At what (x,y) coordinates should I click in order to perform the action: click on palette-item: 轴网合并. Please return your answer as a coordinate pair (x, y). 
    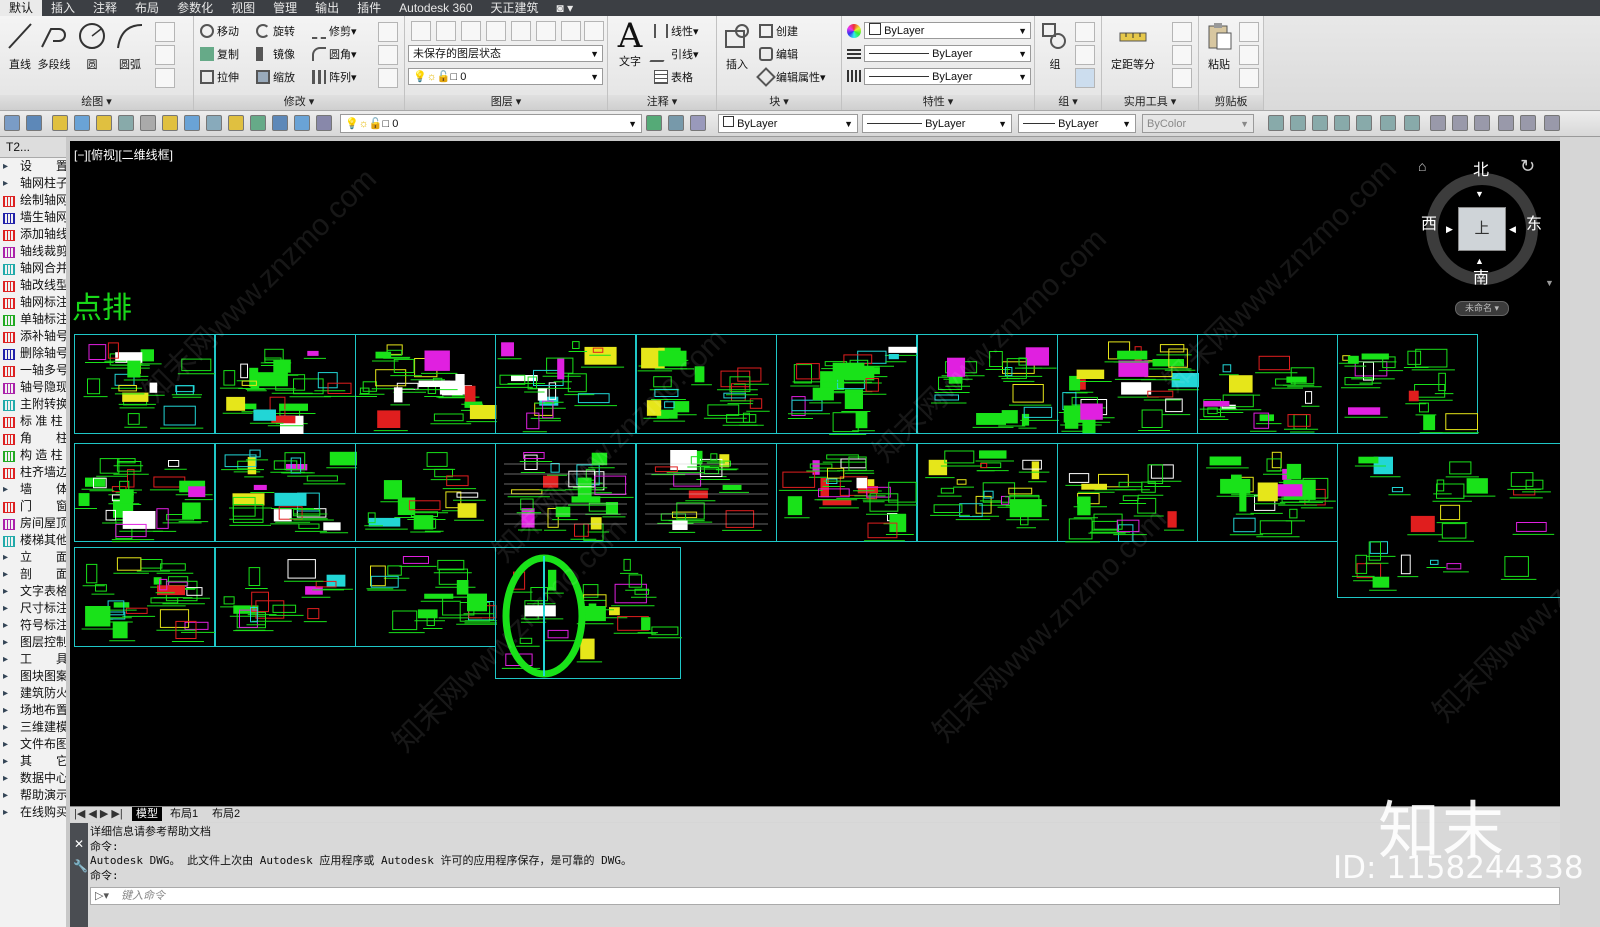
    Looking at the image, I should click on (33, 268).